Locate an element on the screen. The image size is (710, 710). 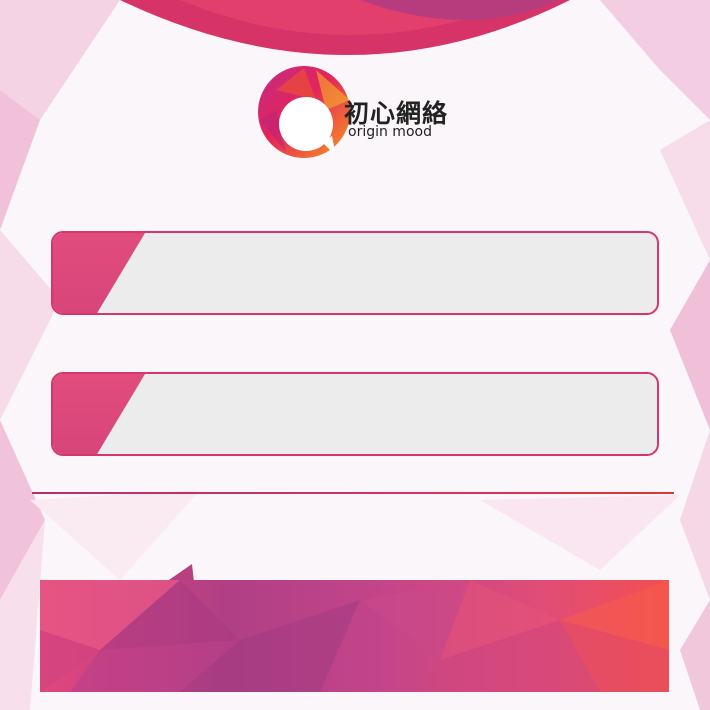
username-field-tab is located at coordinates (99, 273).